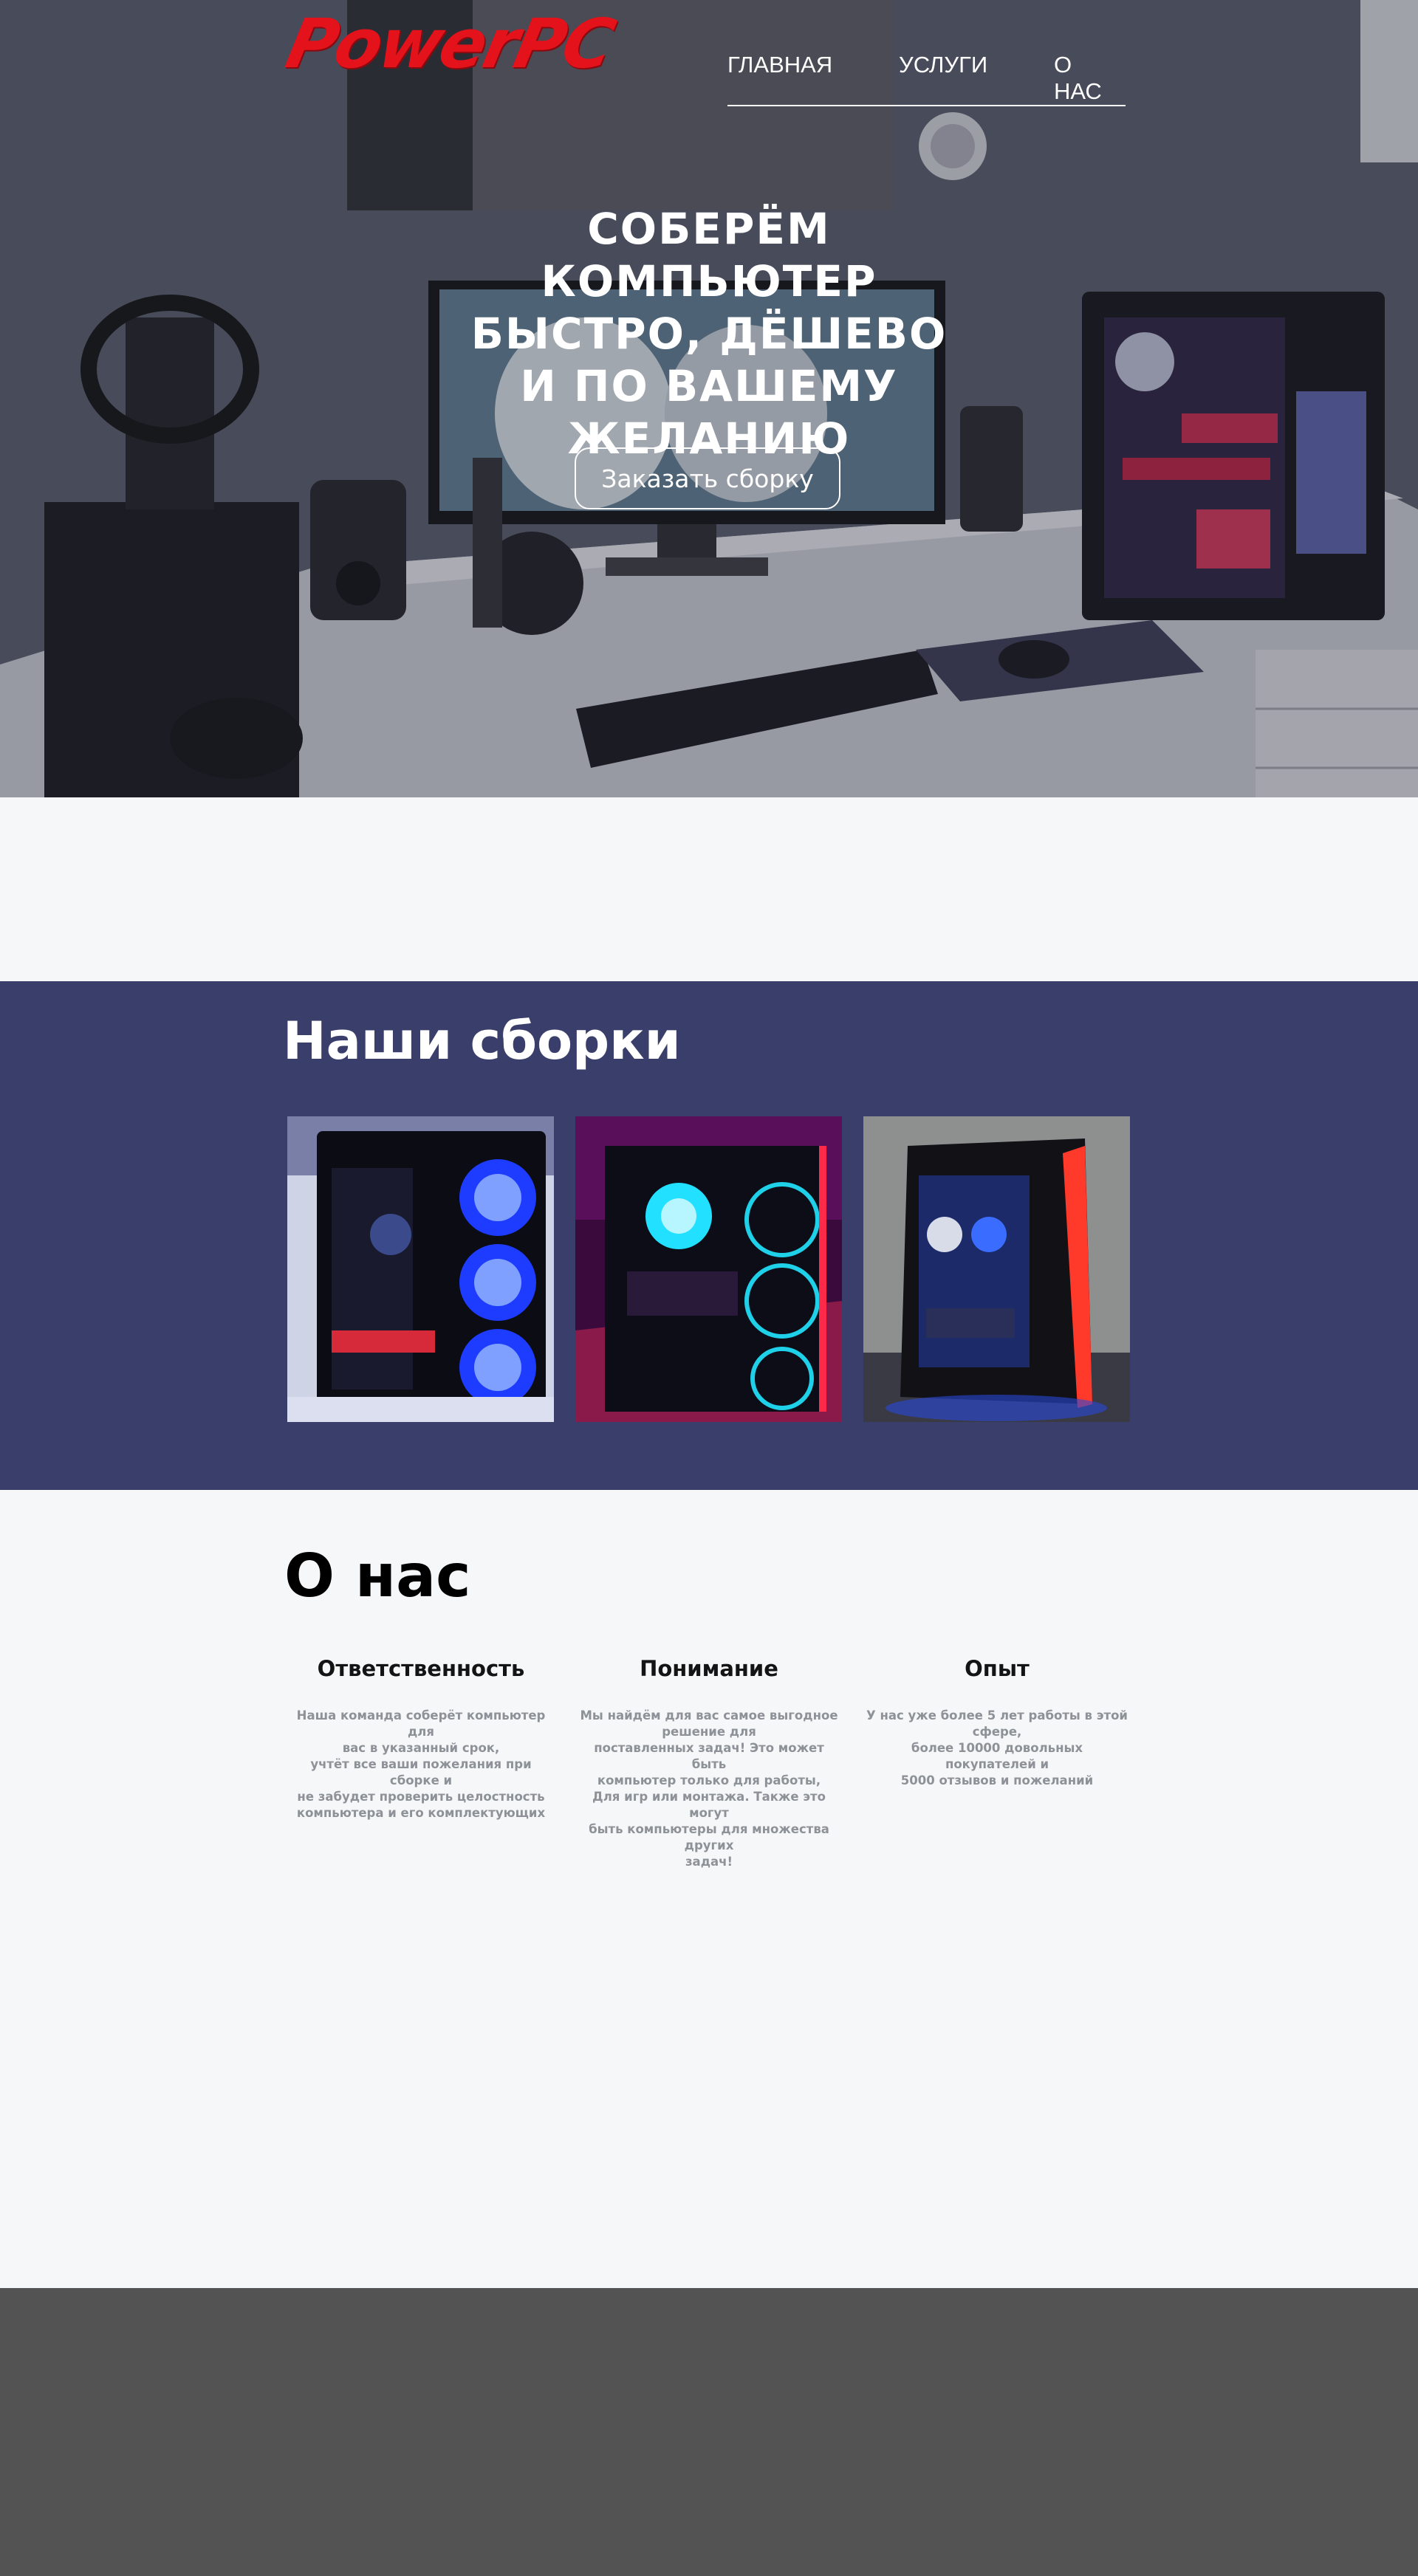  I want to click on order-build-button: Заказать сборку, so click(707, 478).